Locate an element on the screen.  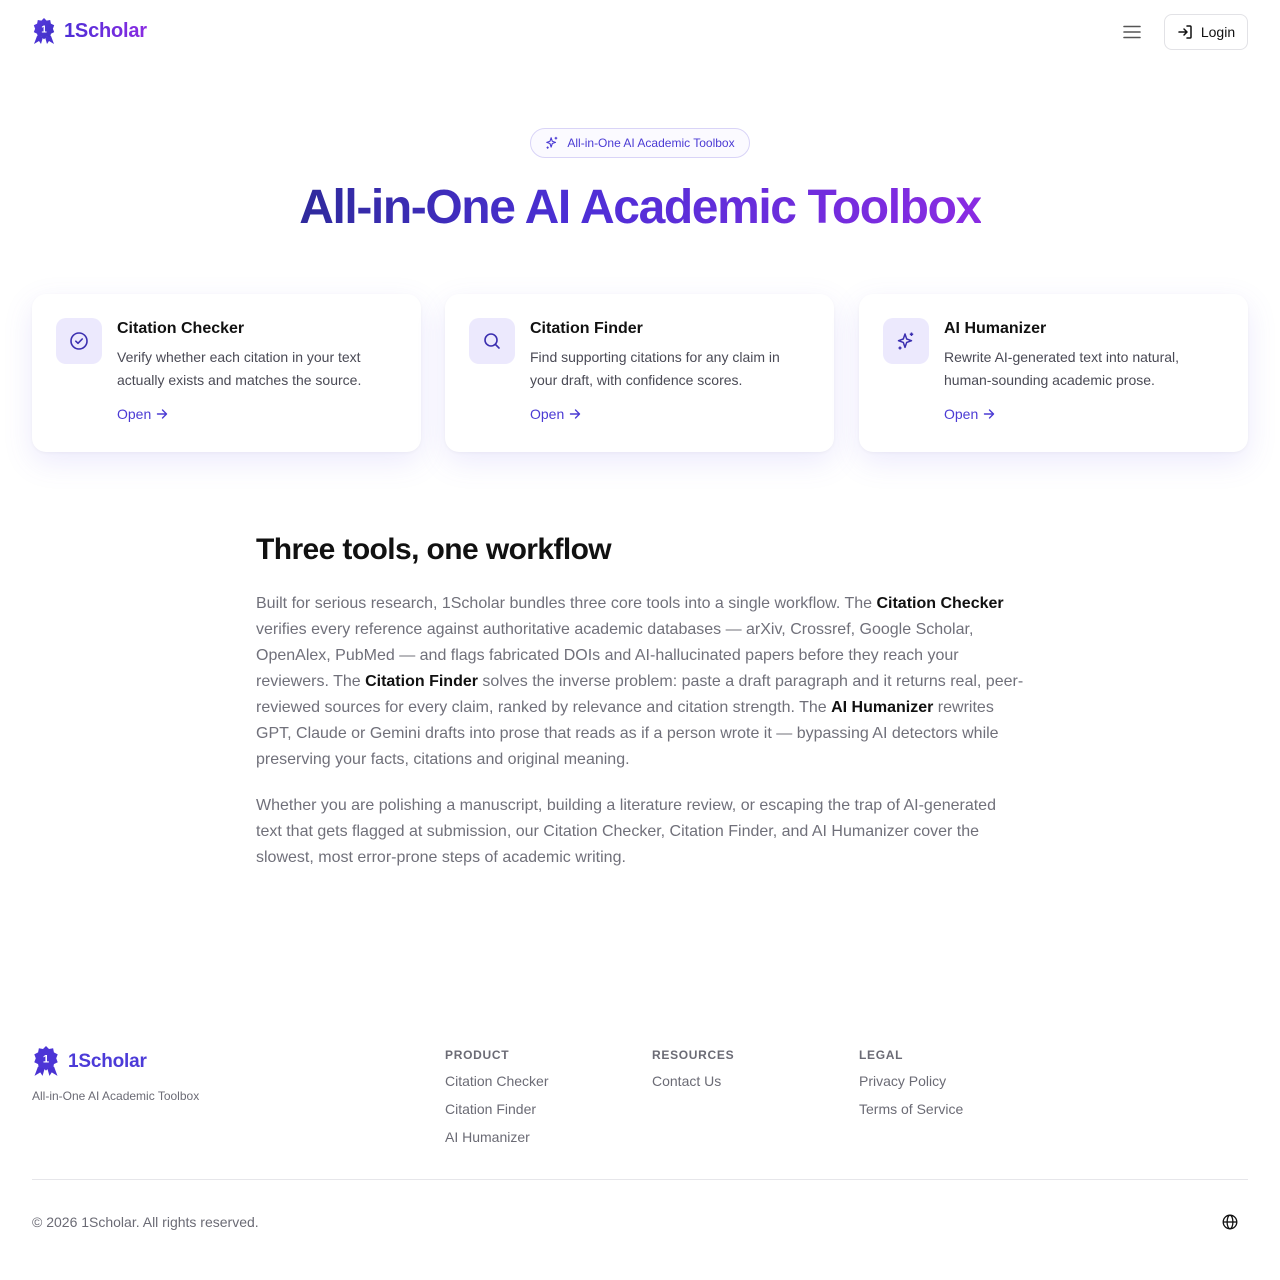
bold-term: AI Humanizer is located at coordinates (882, 707).